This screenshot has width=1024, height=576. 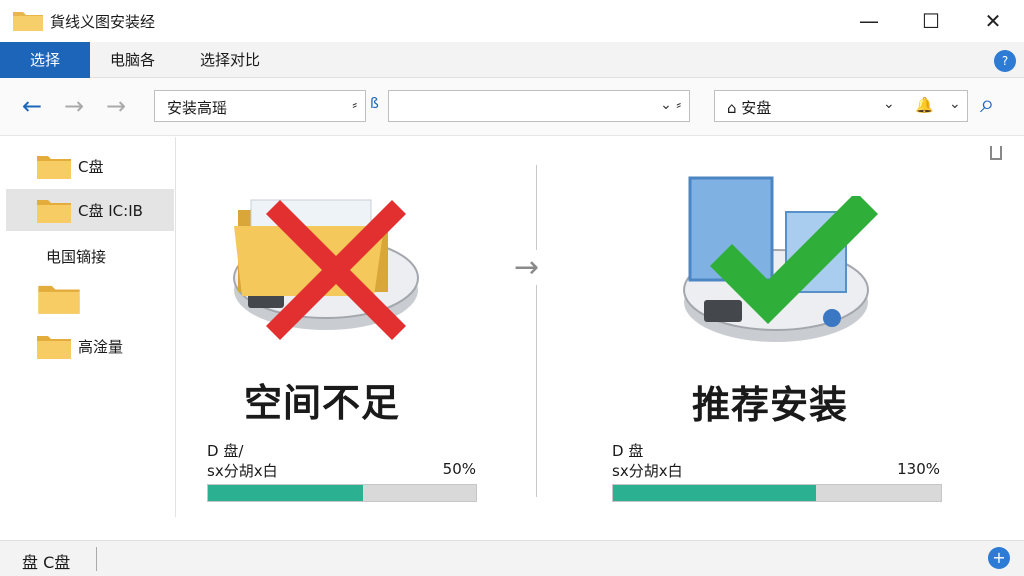 I want to click on left-progress-bar, so click(x=342, y=493).